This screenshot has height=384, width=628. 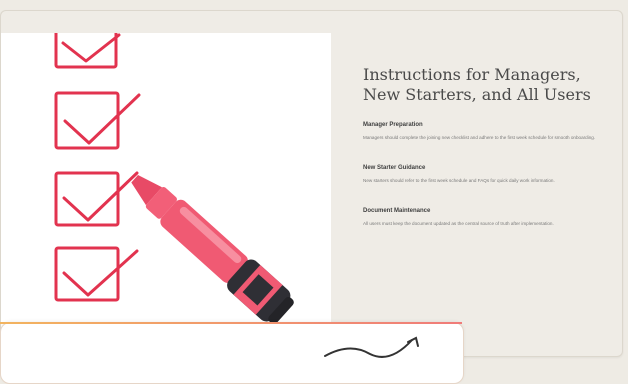 What do you see at coordinates (393, 125) in the screenshot?
I see `section-heading: Manager Preparation` at bounding box center [393, 125].